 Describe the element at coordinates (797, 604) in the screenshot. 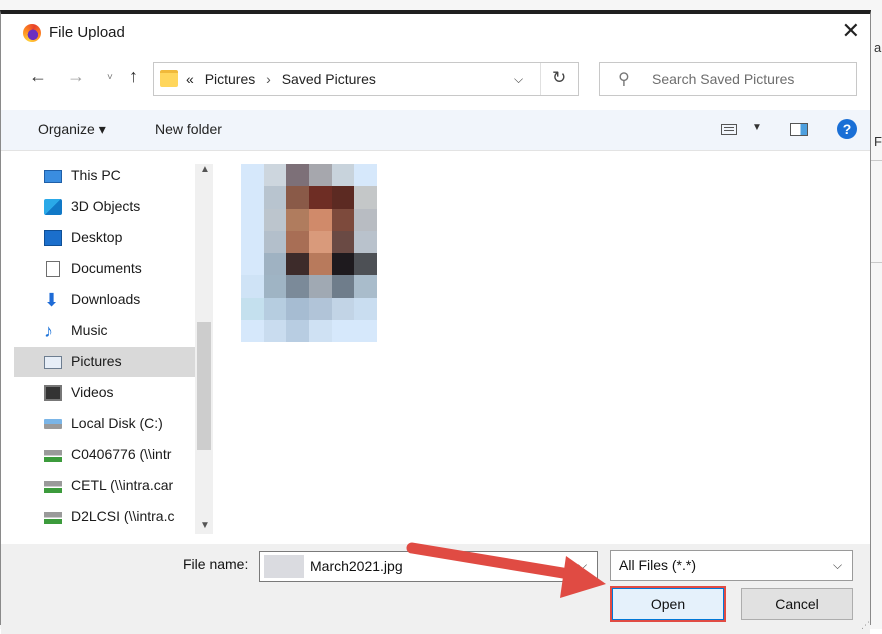

I see `cancel-button: Cancel` at that location.